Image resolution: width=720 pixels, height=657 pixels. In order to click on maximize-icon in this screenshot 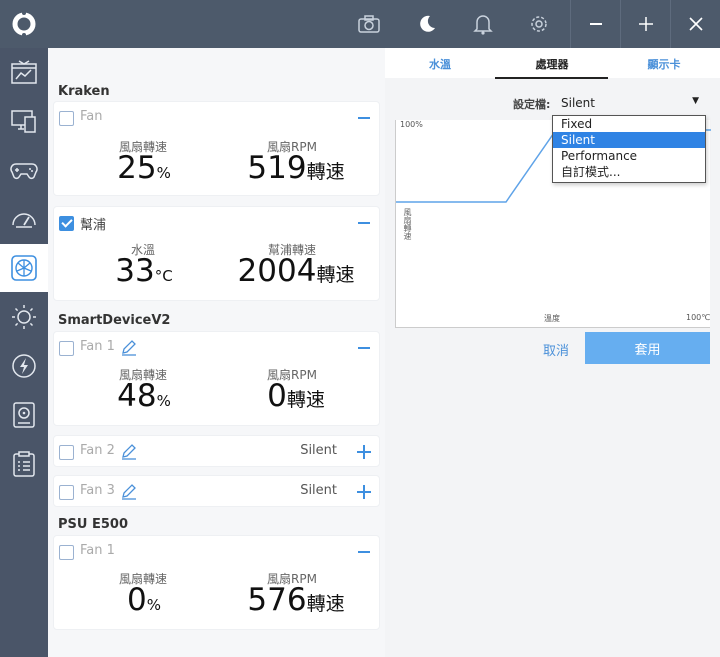, I will do `click(645, 24)`.